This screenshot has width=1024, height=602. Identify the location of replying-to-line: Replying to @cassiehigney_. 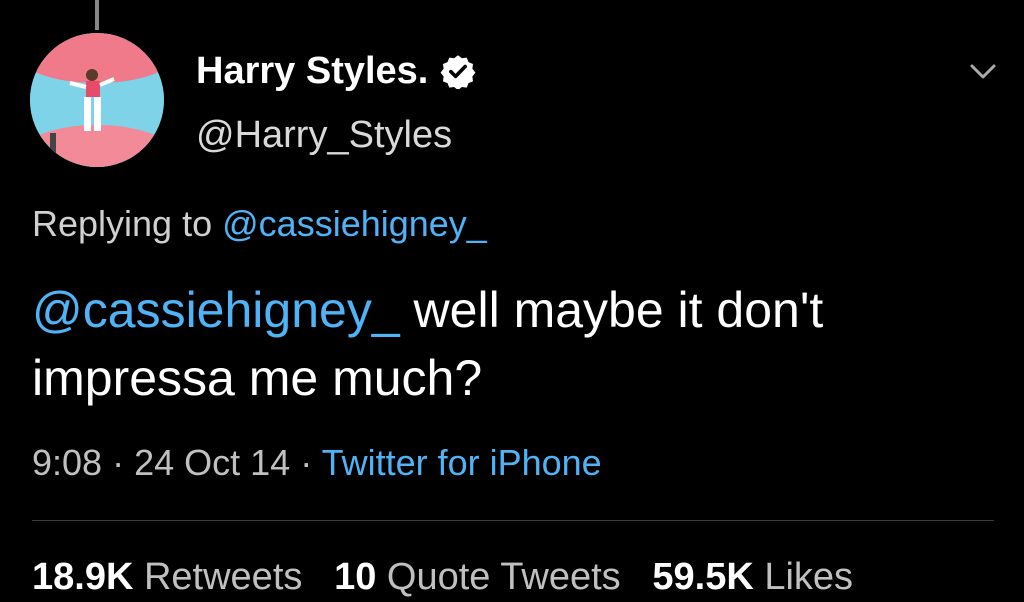
(259, 224).